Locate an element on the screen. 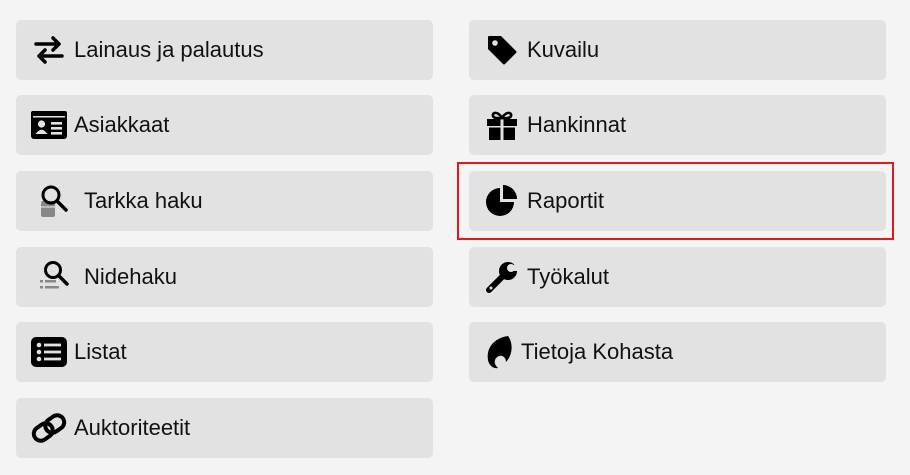 Image resolution: width=910 pixels, height=475 pixels. tag-icon is located at coordinates (502, 50).